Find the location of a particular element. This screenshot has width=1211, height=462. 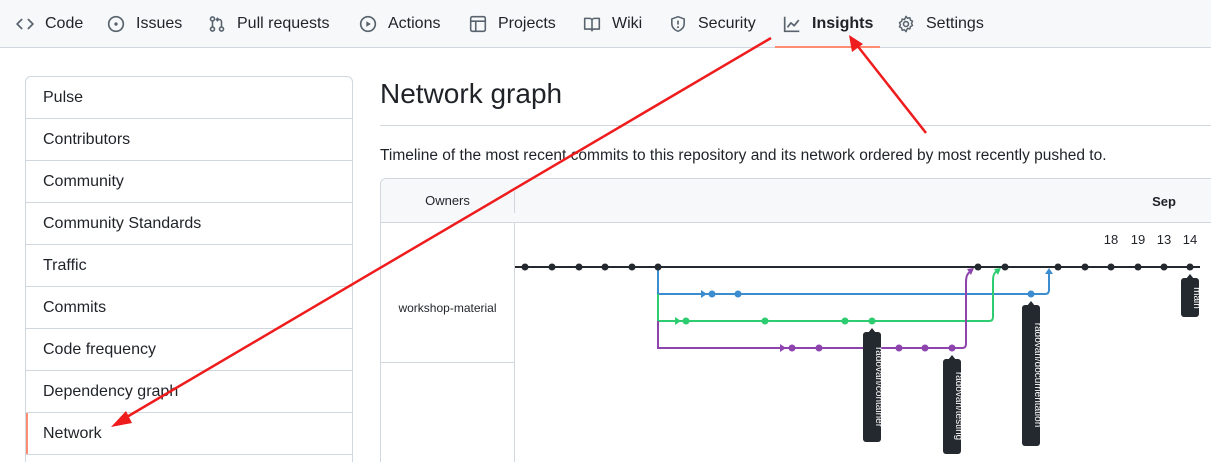

sidebar-item-code-frequency: Code frequency is located at coordinates (189, 350).